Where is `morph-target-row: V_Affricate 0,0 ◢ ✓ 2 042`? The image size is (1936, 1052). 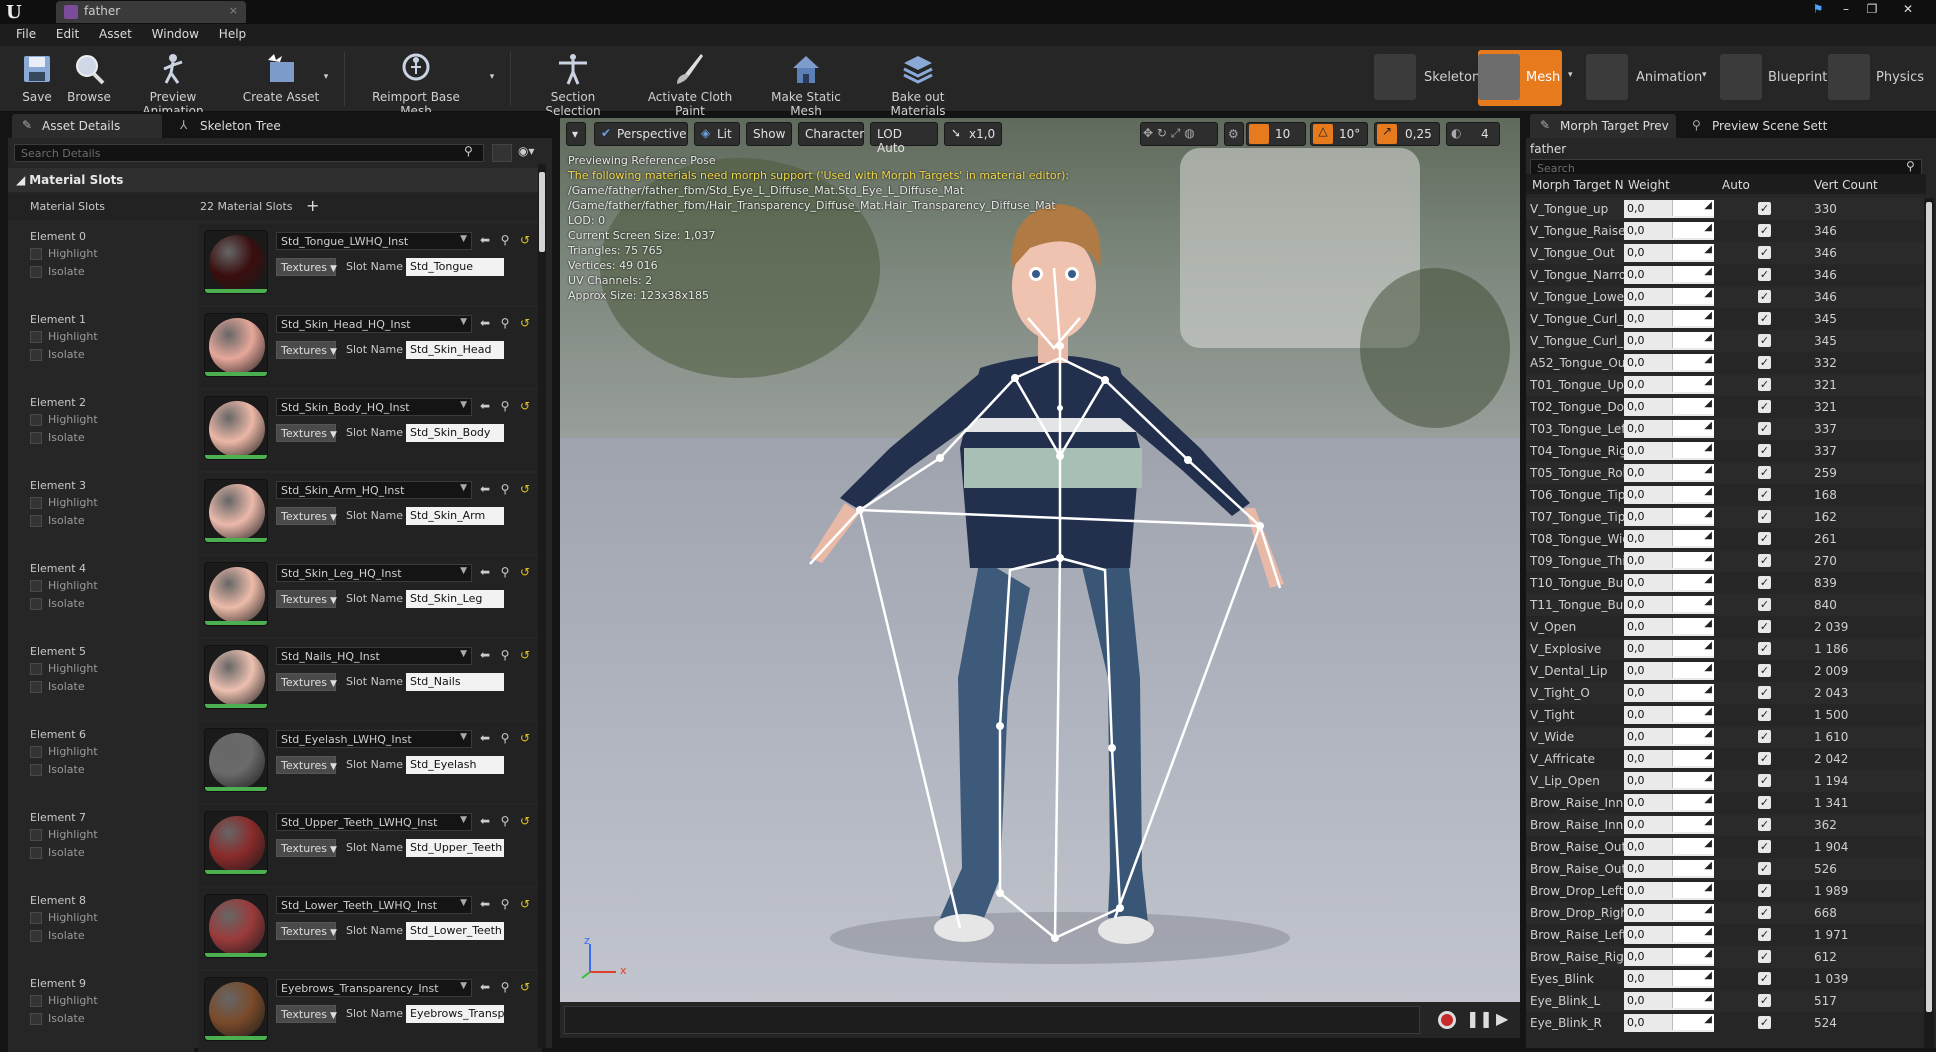 morph-target-row: V_Affricate 0,0 ◢ ✓ 2 042 is located at coordinates (1726, 759).